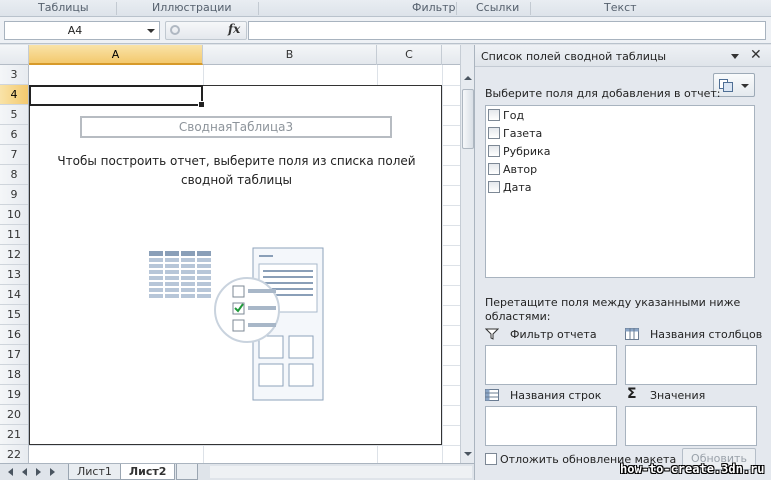 The image size is (771, 480). I want to click on sheet-tab-1: Лист1, so click(94, 472).